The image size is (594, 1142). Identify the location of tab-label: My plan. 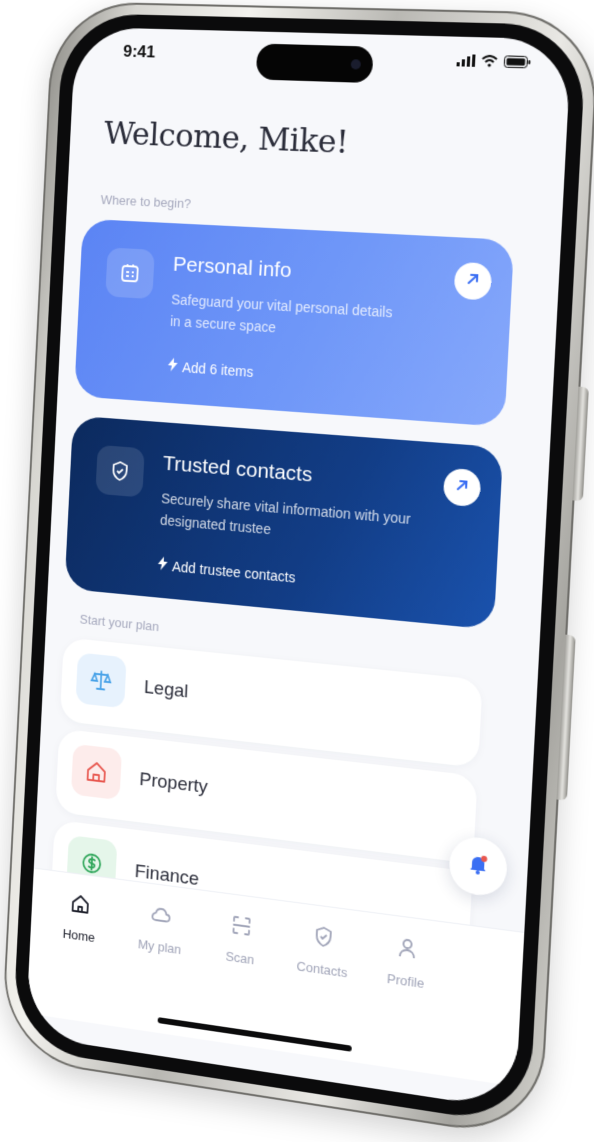
(159, 947).